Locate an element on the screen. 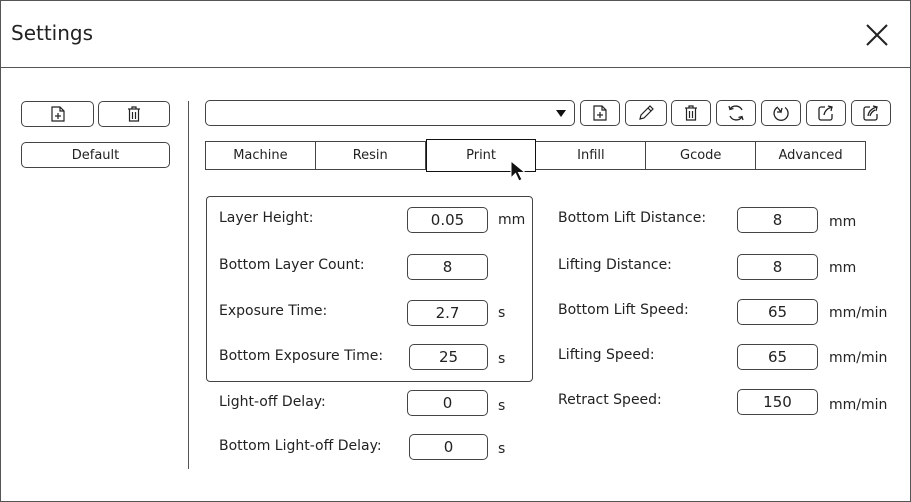  import-settings-button is located at coordinates (781, 113).